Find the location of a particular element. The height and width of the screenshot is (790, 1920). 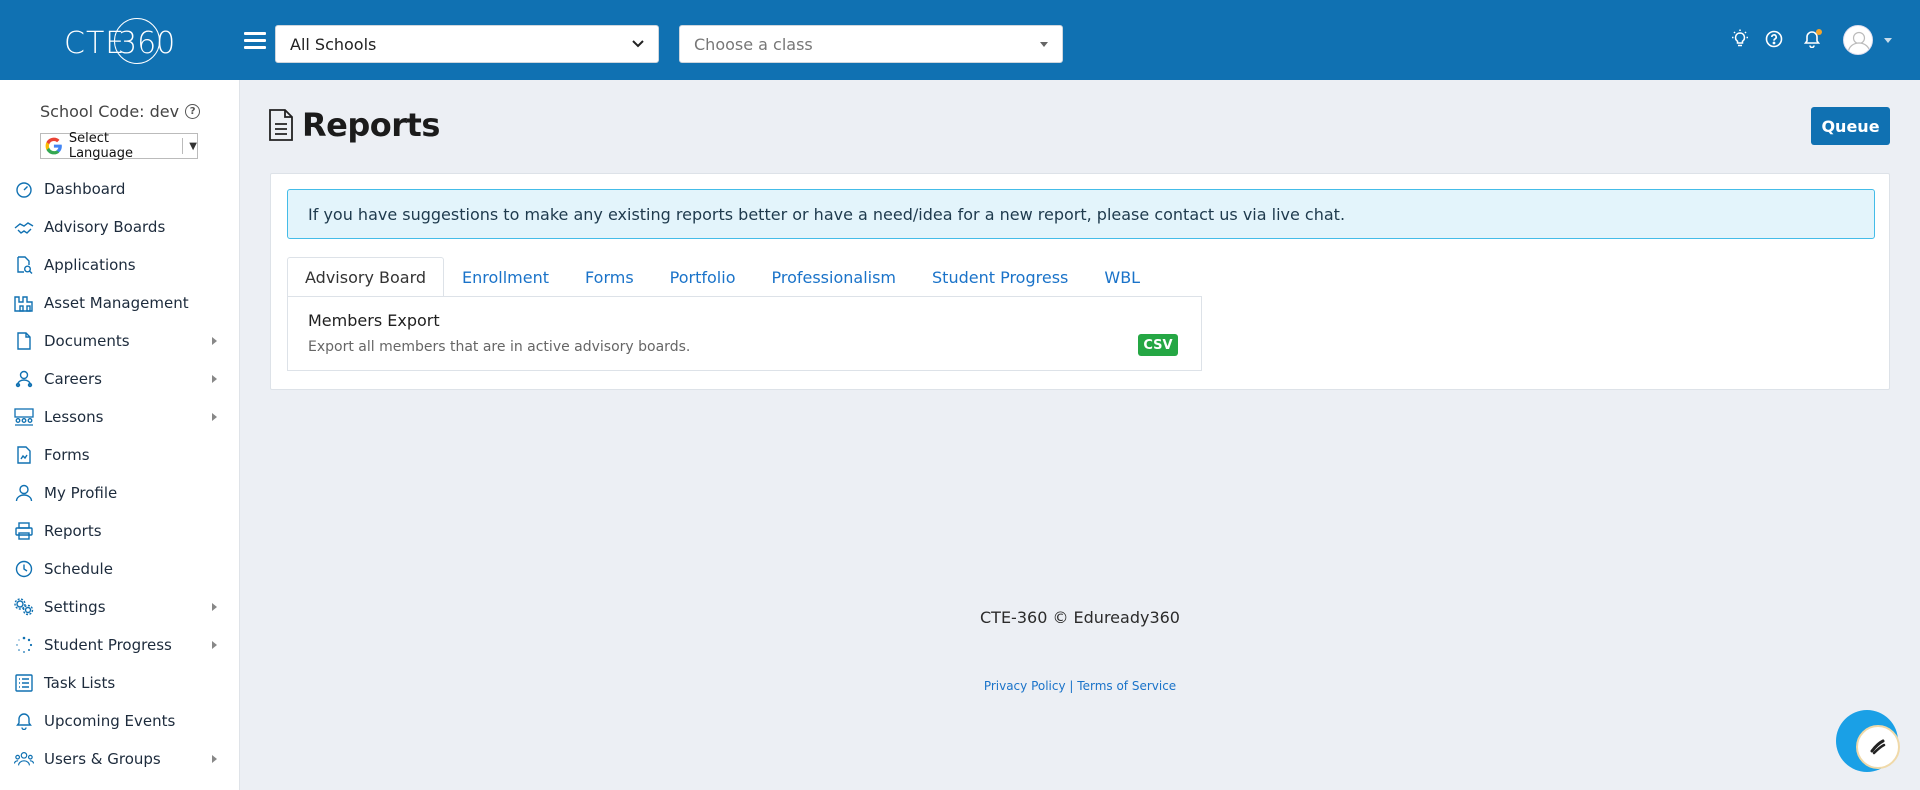

logo-number: 360 is located at coordinates (147, 43).